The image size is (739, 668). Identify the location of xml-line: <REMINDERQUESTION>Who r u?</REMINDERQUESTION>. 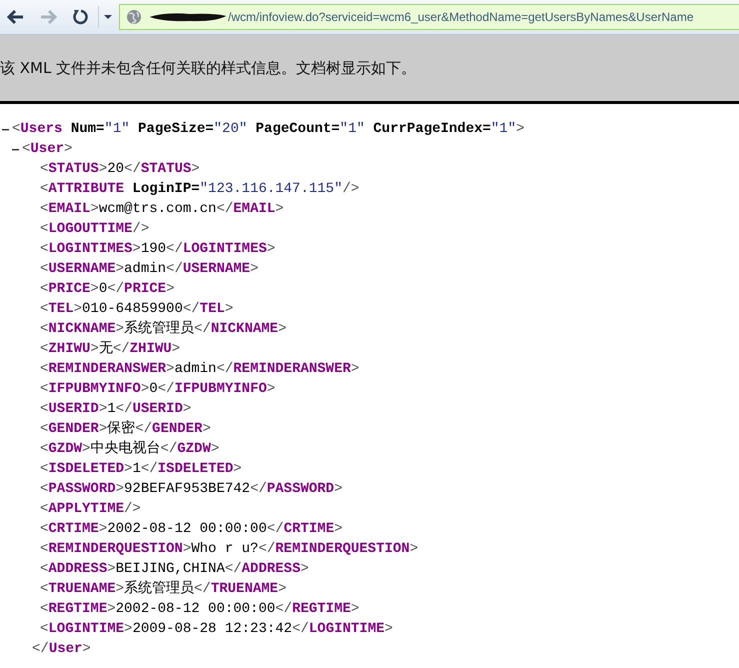
(229, 549).